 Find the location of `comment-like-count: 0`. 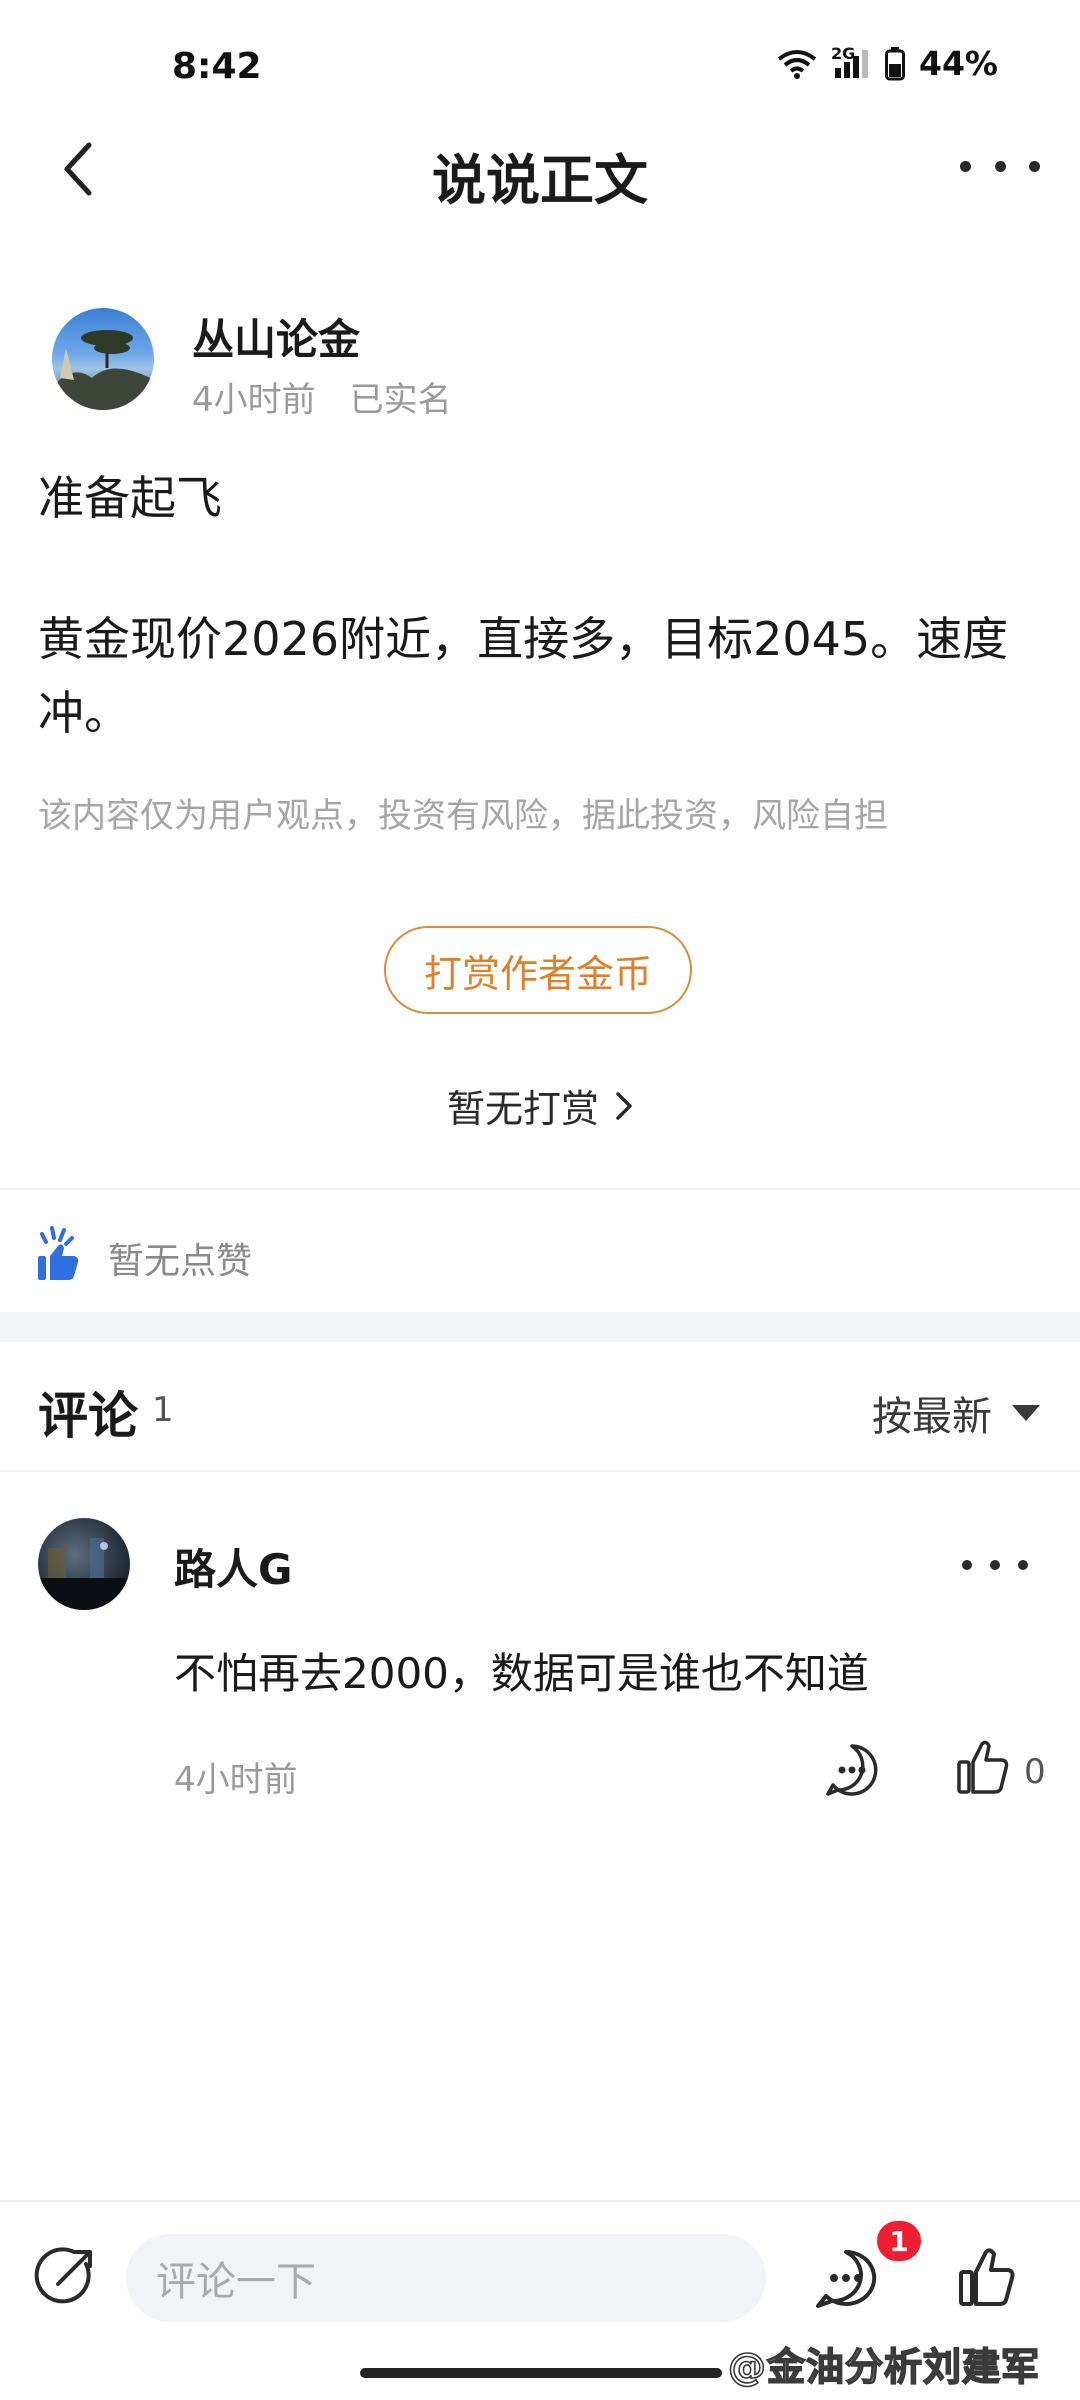

comment-like-count: 0 is located at coordinates (1035, 1772).